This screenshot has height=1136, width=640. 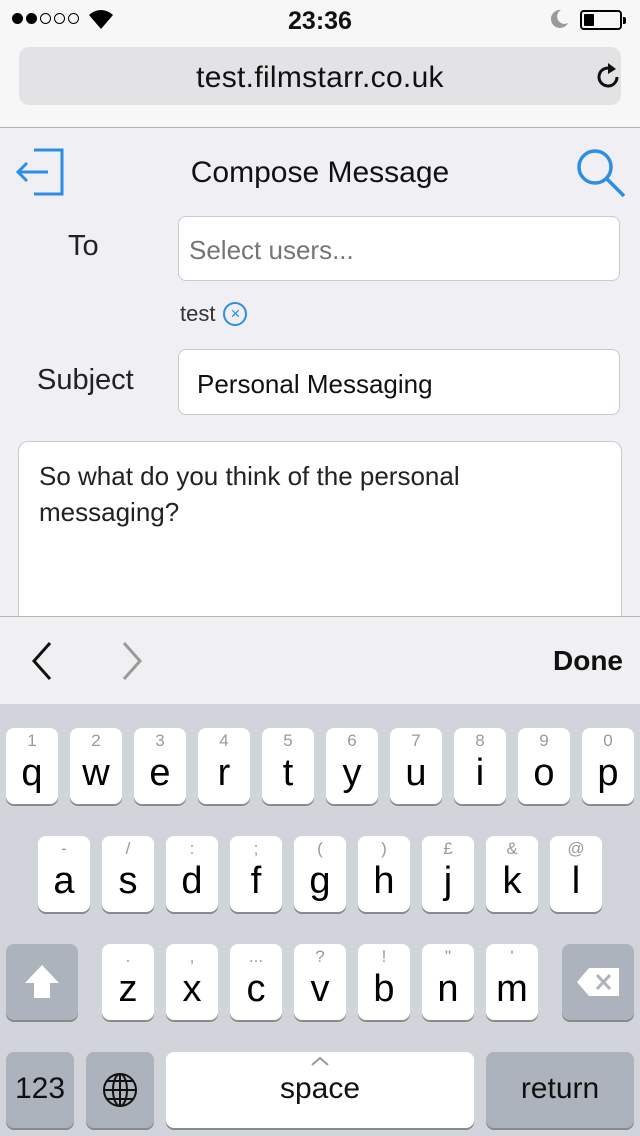 I want to click on key-r: 4r, so click(x=224, y=766).